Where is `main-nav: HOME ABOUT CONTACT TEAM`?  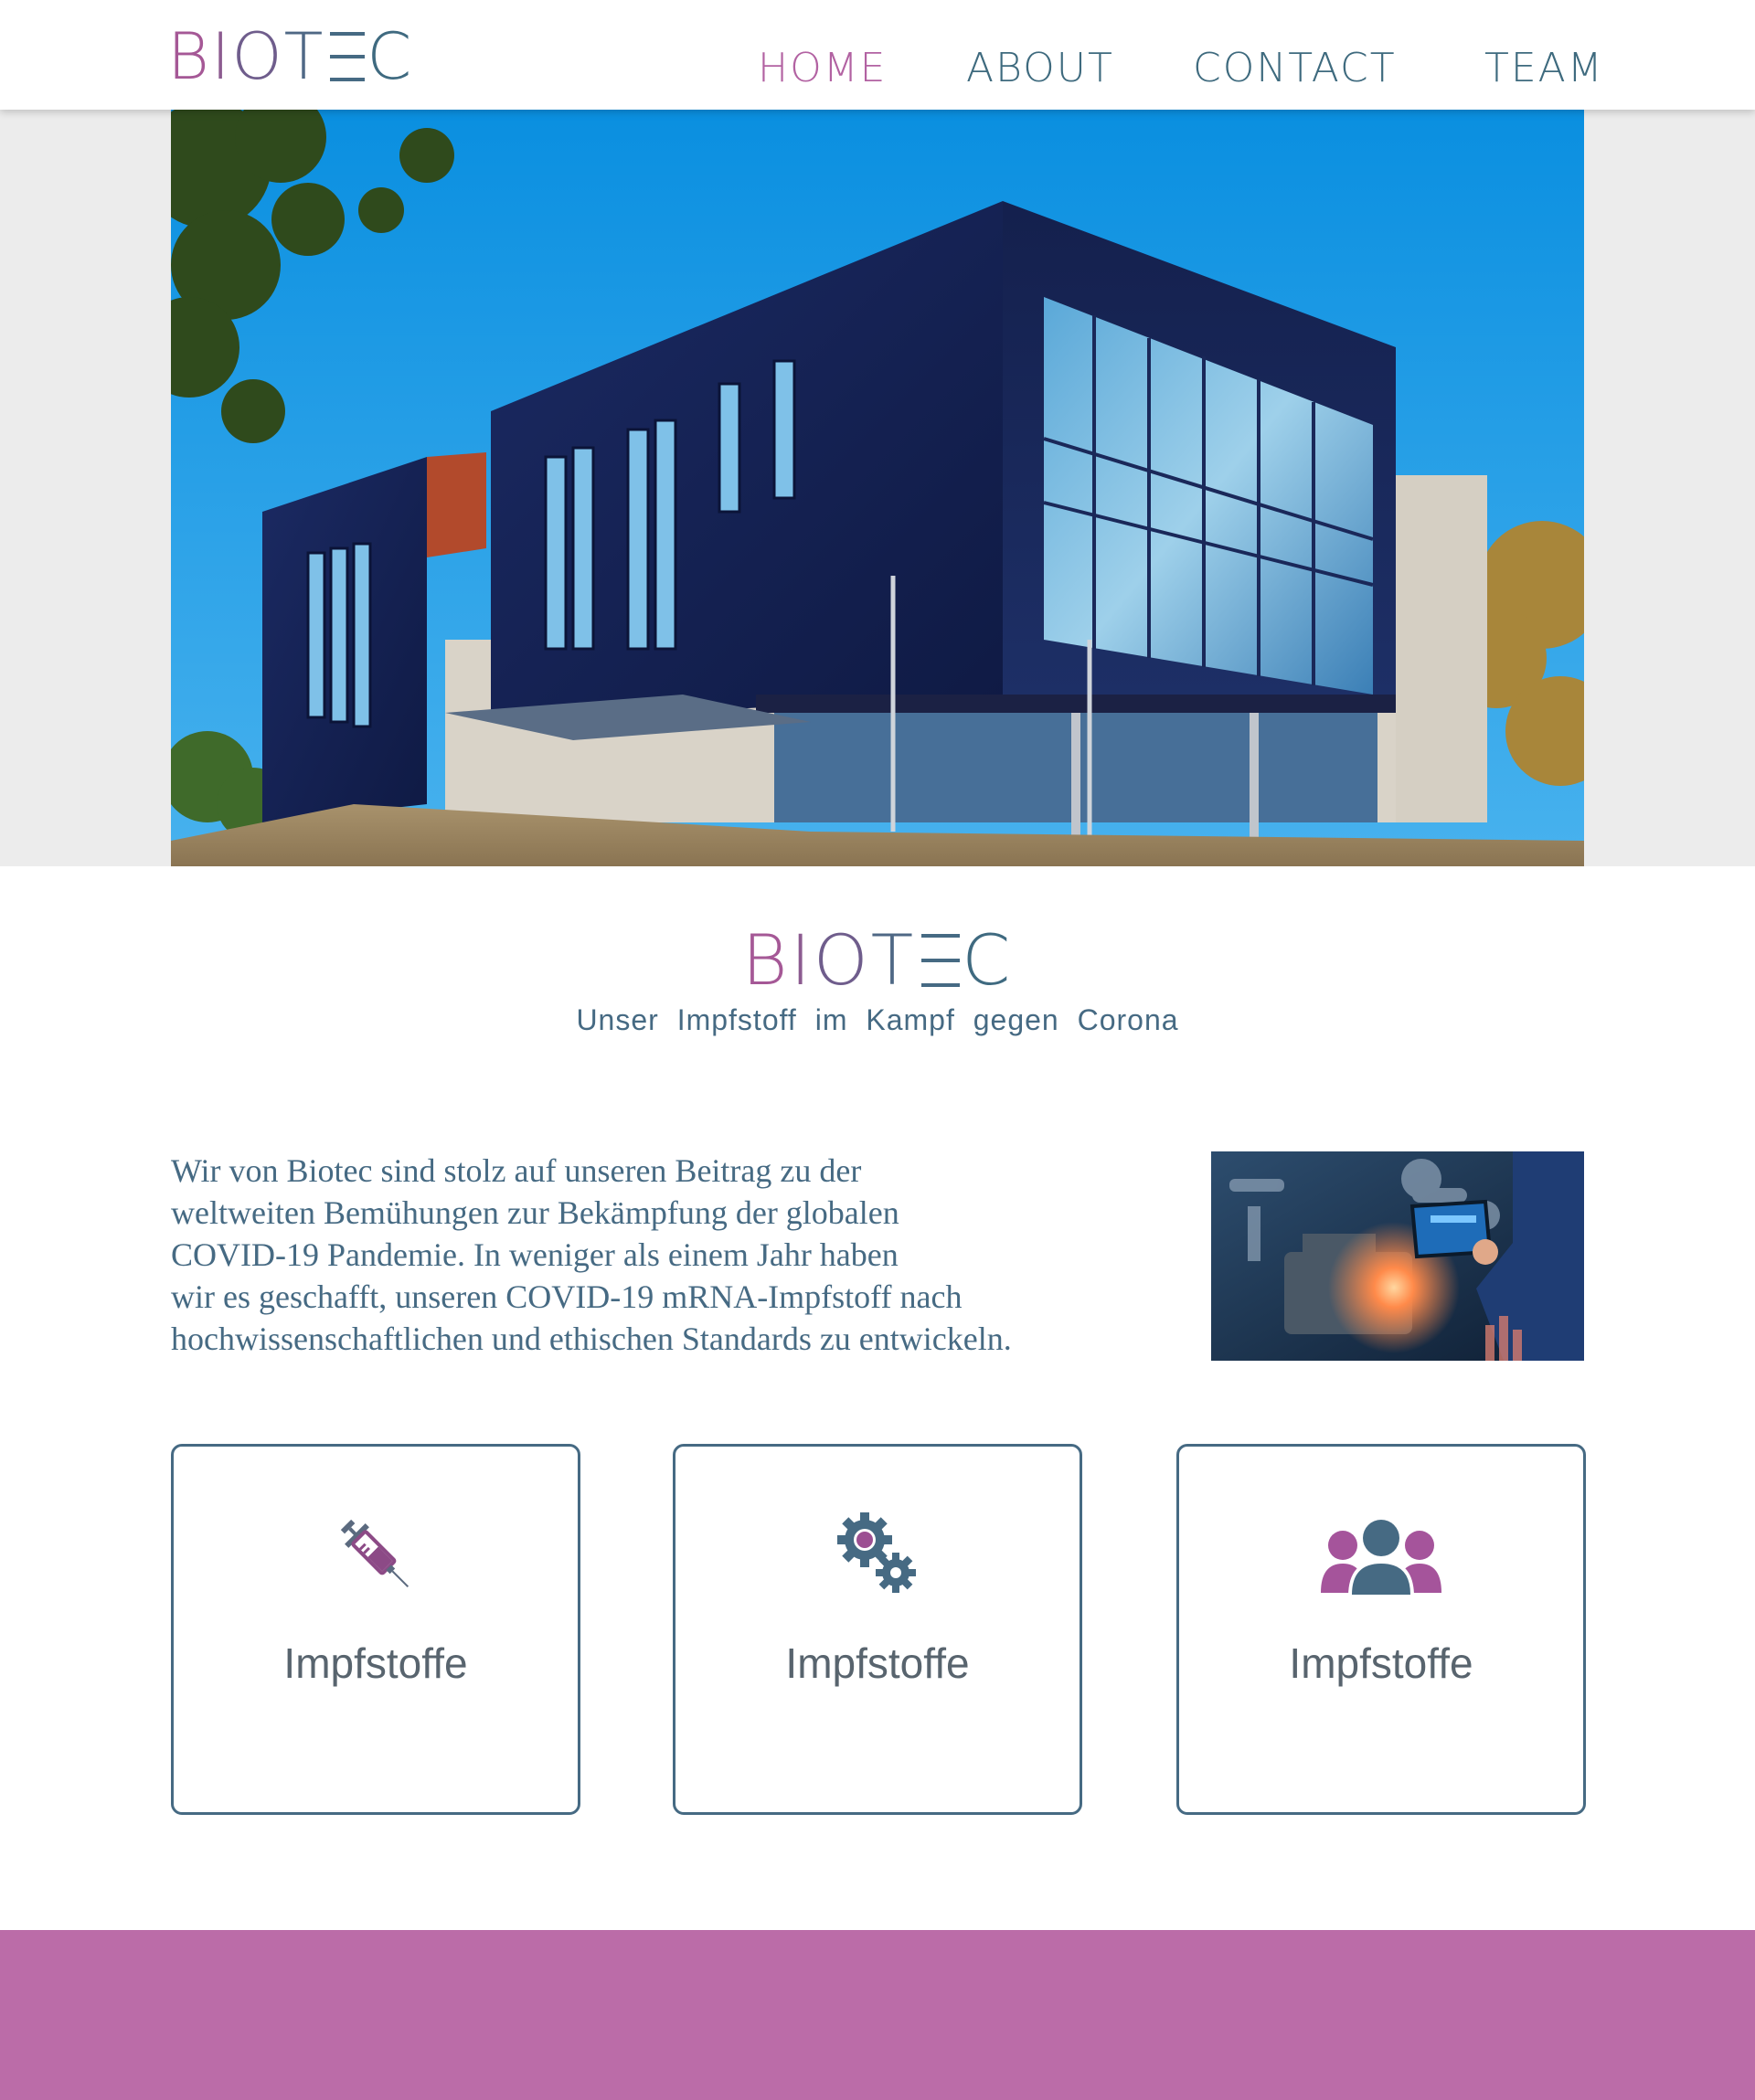
main-nav: HOME ABOUT CONTACT TEAM is located at coordinates (878, 68).